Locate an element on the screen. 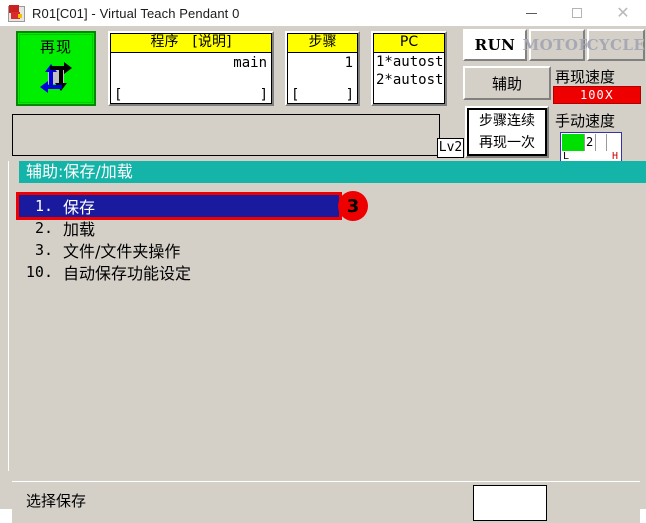 The height and width of the screenshot is (523, 646). message-bar is located at coordinates (226, 135).